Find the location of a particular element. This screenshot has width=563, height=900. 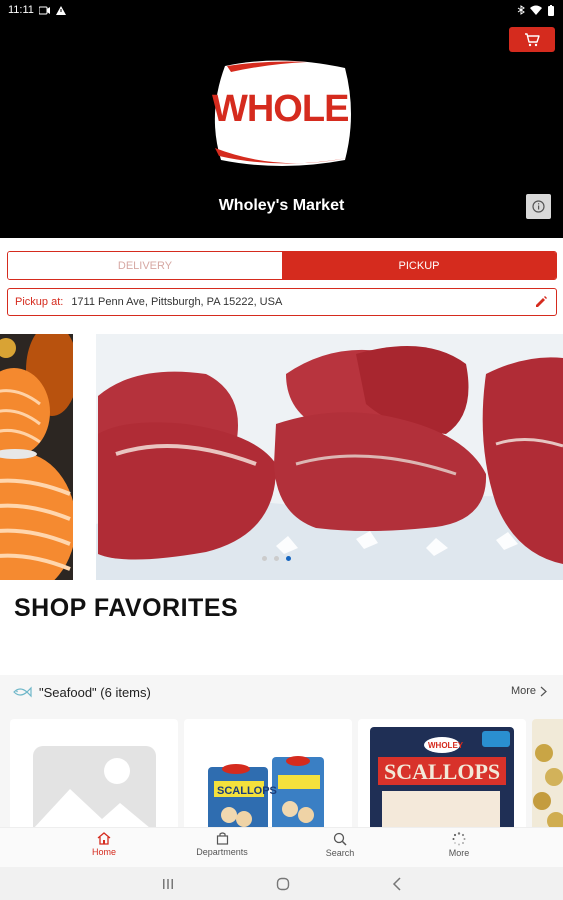

cart-icon is located at coordinates (532, 39).